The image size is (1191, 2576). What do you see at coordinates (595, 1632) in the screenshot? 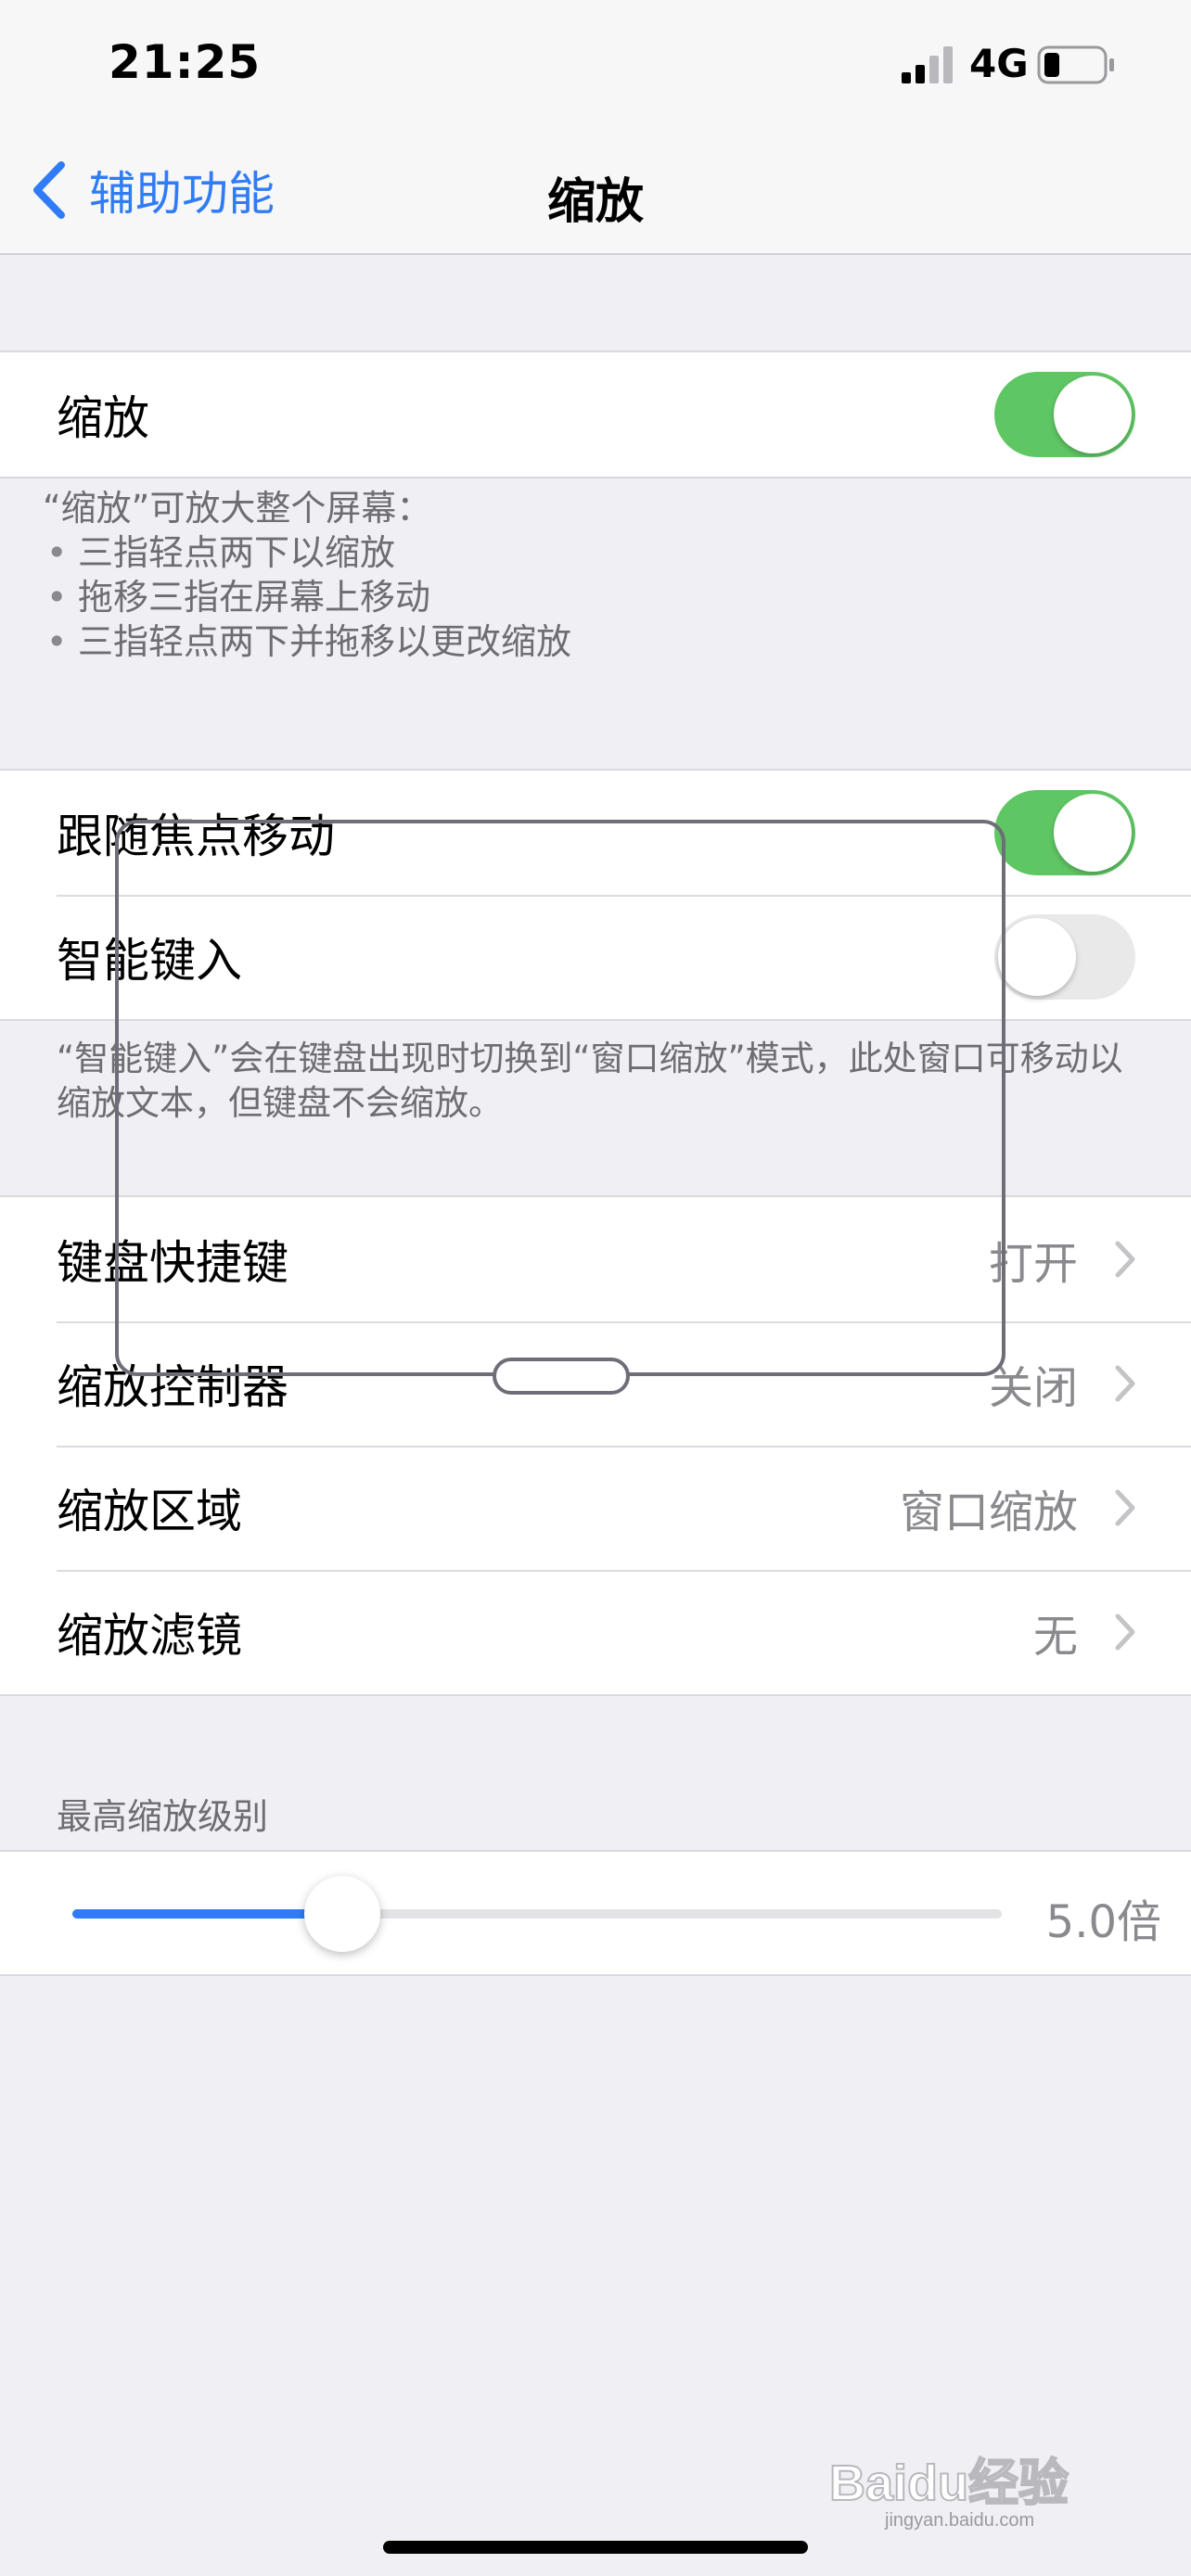
I see `zoom-filter-row: 缩放滤镜 无` at bounding box center [595, 1632].